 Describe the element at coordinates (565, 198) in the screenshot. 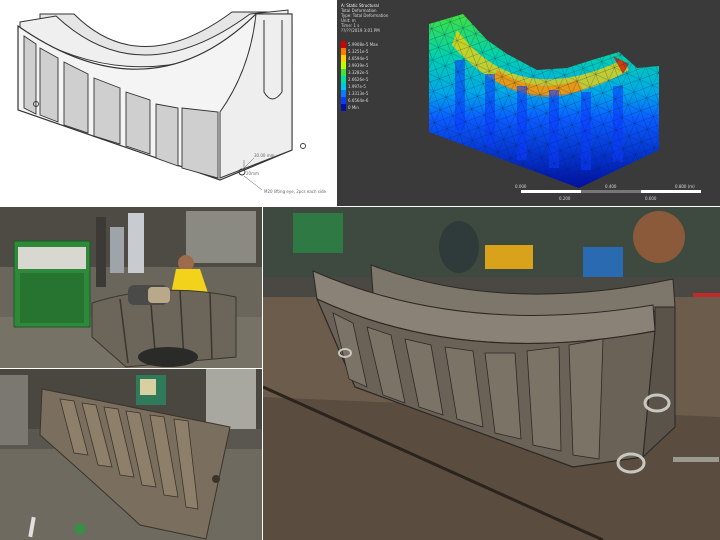

I see `scale-subtick-label: 0.200` at that location.